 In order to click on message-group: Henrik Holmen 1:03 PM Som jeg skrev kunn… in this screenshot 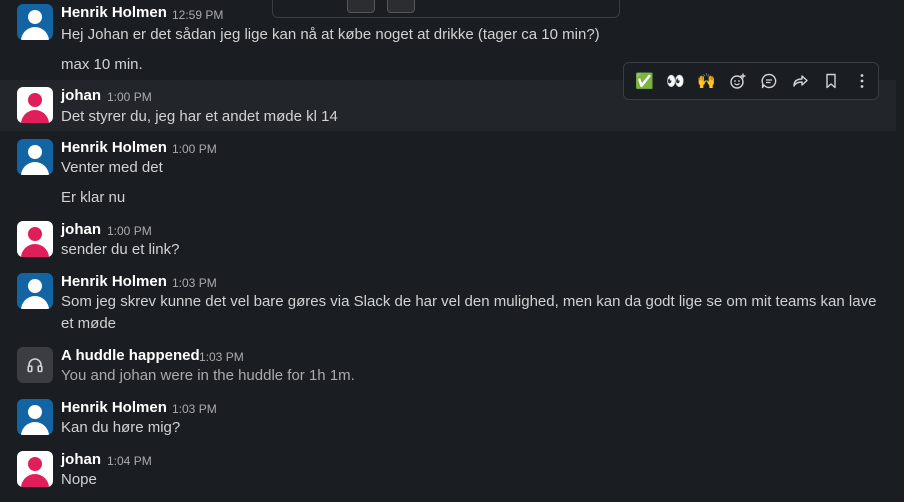, I will do `click(448, 302)`.